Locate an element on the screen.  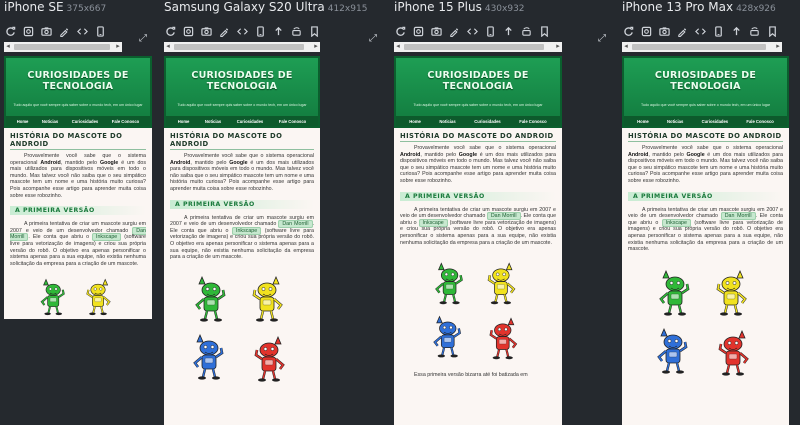
article-heading: HISTÓRIA DO MASCOTE DO ANDROID is located at coordinates (78, 141).